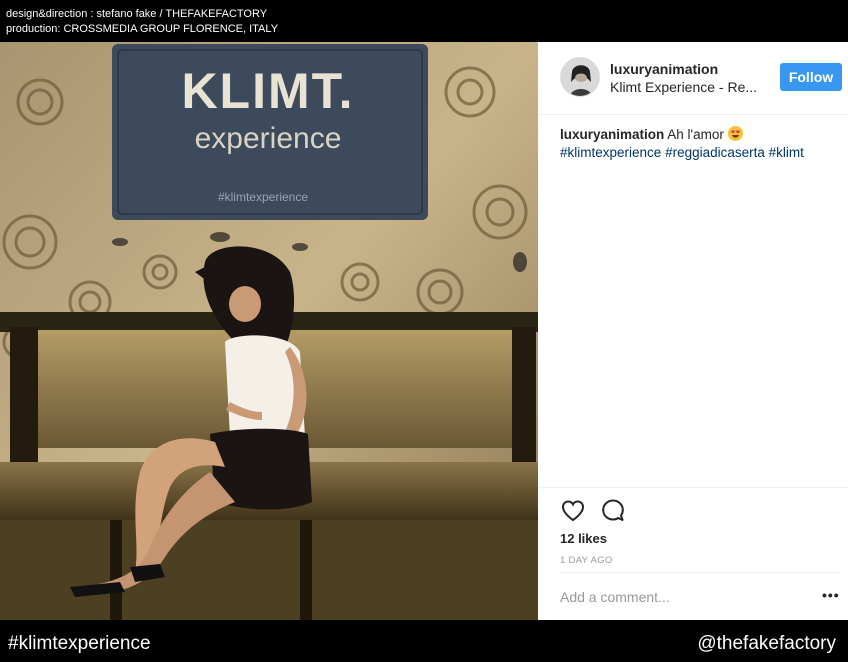 The height and width of the screenshot is (662, 848). Describe the element at coordinates (680, 597) in the screenshot. I see `comment-input` at that location.